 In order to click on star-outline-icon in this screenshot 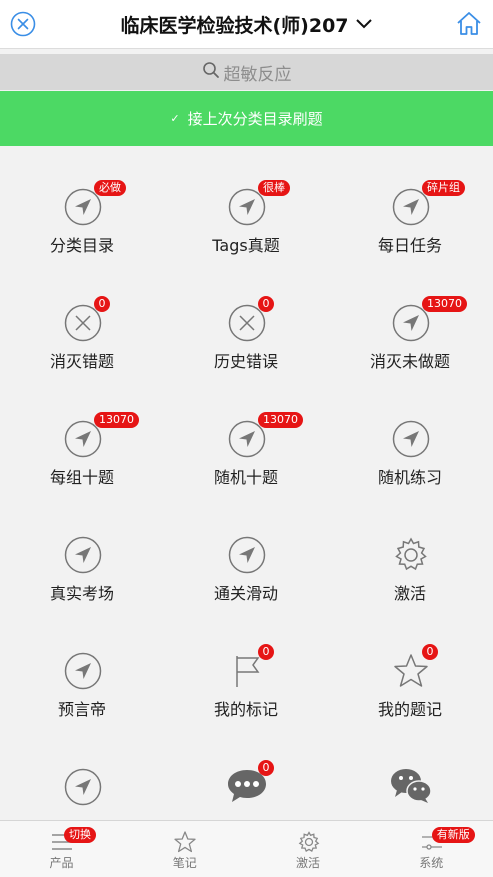, I will do `click(185, 842)`.